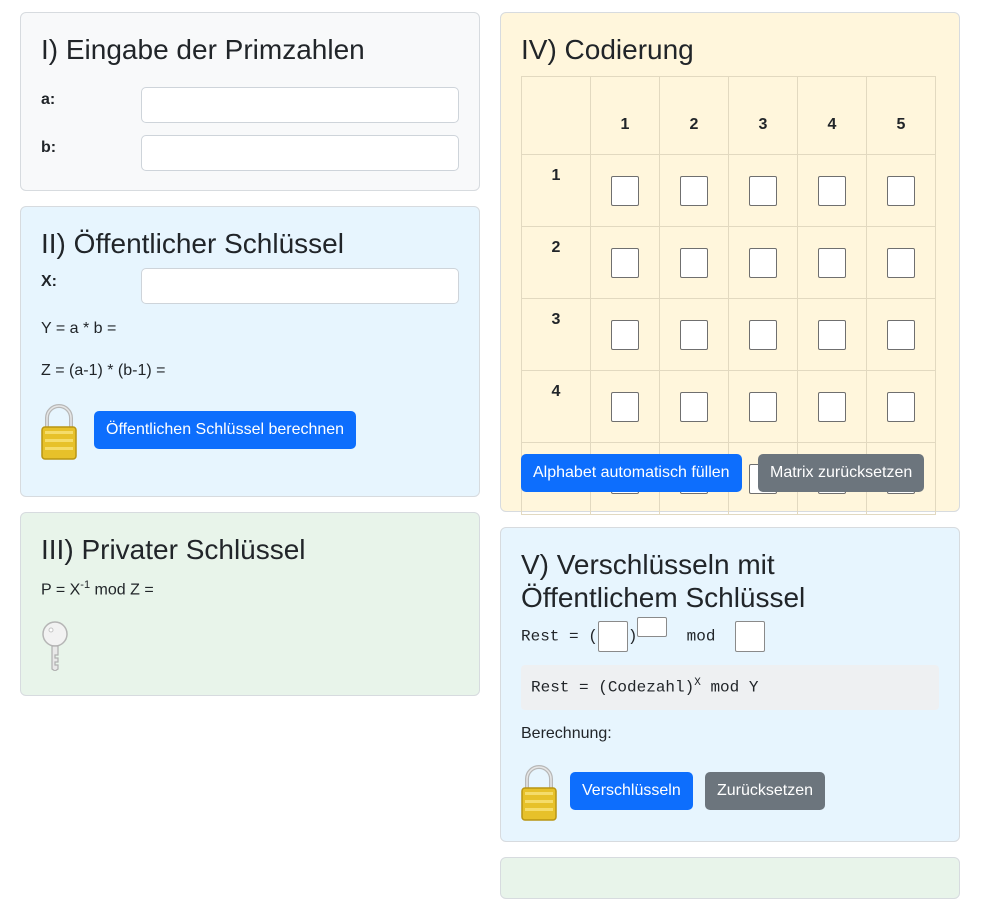 Image resolution: width=983 pixels, height=899 pixels. What do you see at coordinates (300, 105) in the screenshot?
I see `input-a` at bounding box center [300, 105].